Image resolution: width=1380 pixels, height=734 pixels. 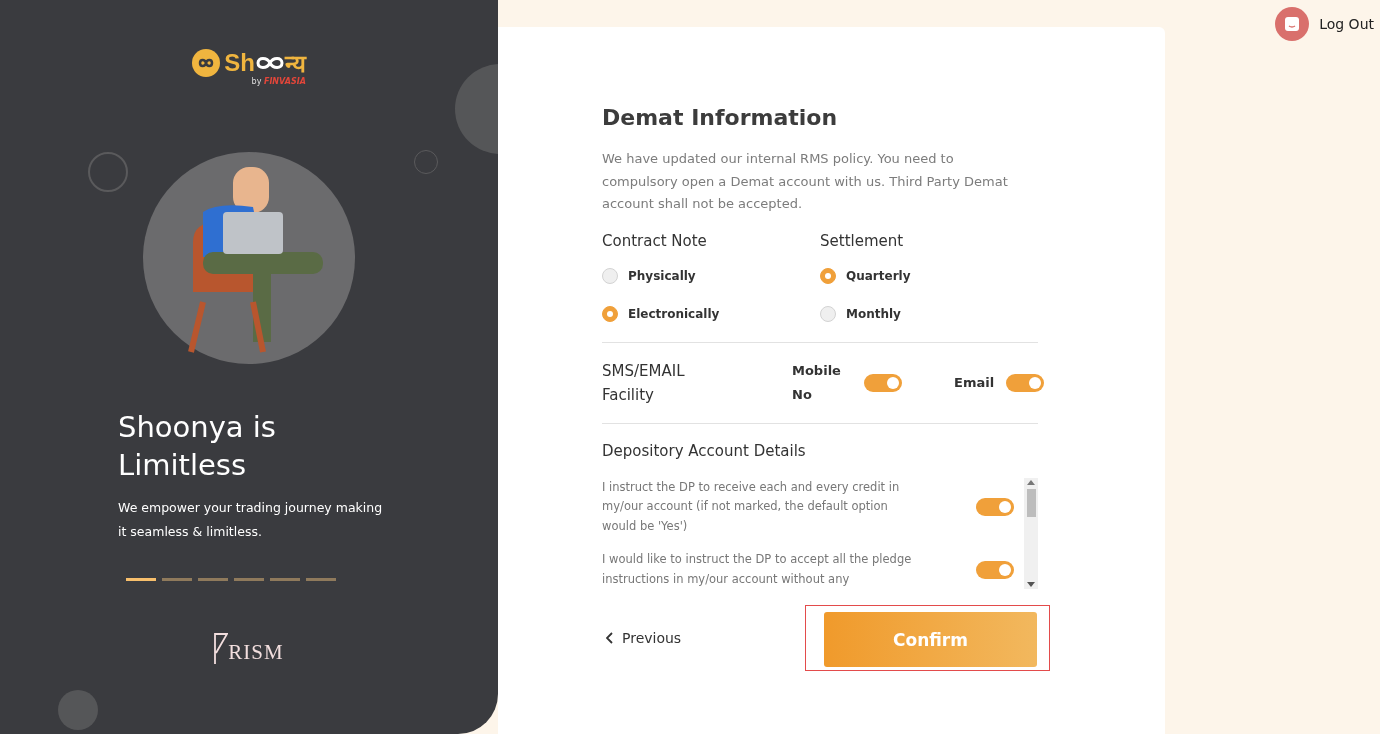 I want to click on scroll-down-icon, so click(x=1031, y=584).